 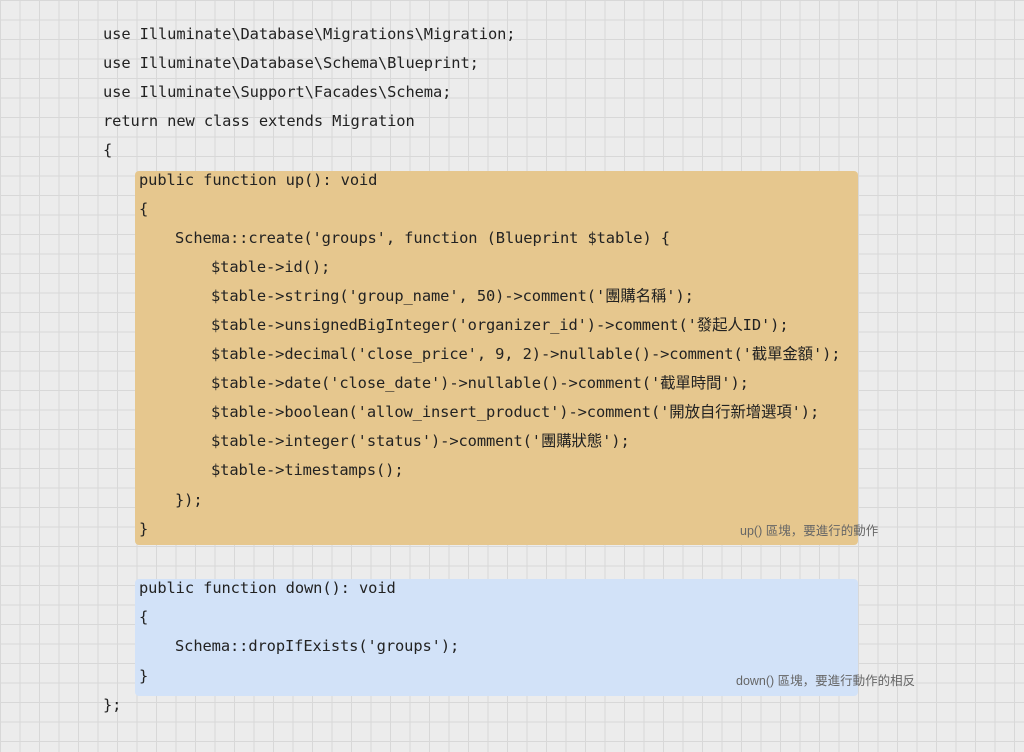 I want to click on code-line-id: $table->id();, so click(x=271, y=267).